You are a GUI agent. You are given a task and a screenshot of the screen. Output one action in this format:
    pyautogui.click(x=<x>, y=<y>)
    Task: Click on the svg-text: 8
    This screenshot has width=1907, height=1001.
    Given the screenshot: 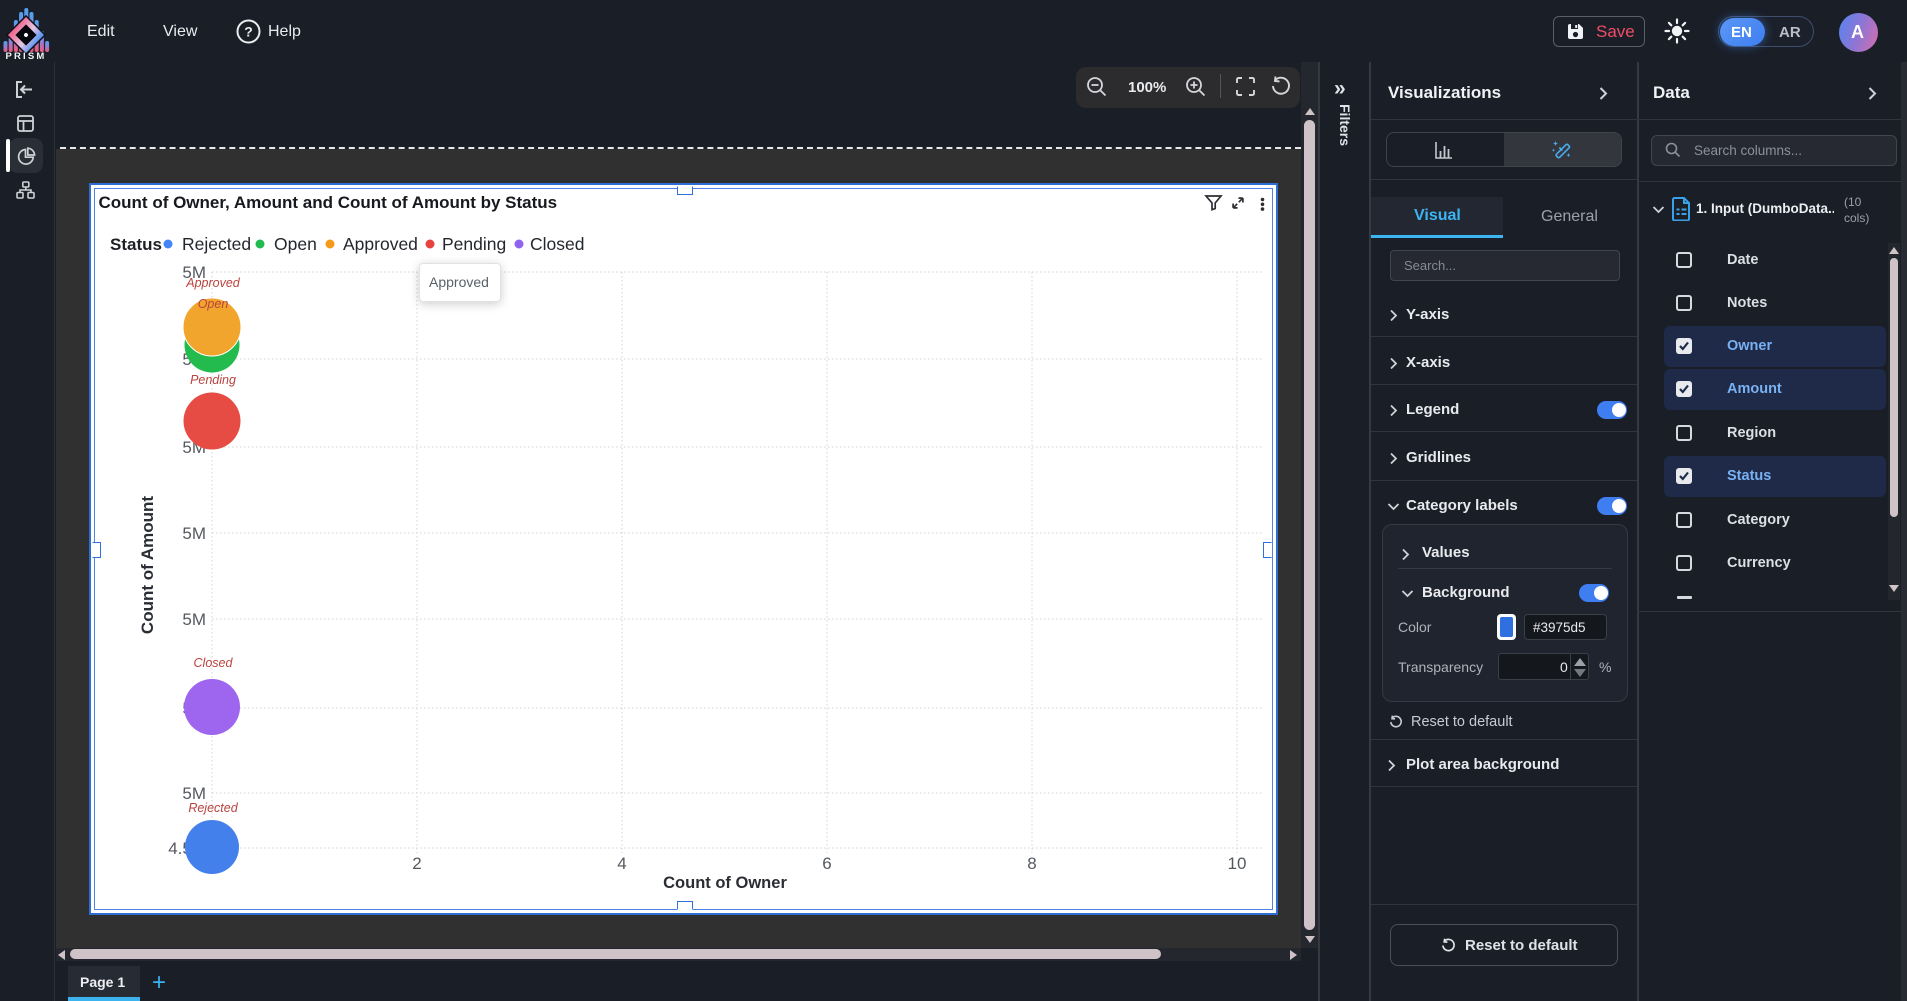 What is the action you would take?
    pyautogui.click(x=1031, y=863)
    